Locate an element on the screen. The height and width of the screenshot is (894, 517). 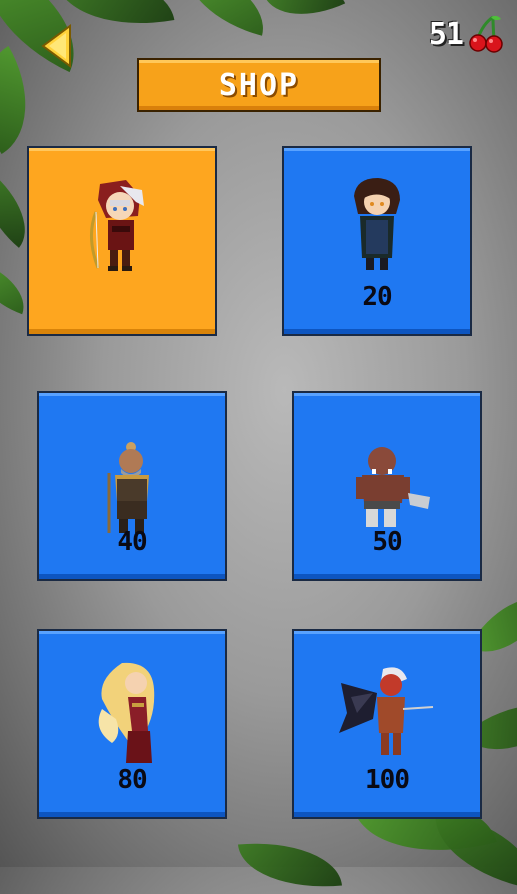
bald-elder-sprite is located at coordinates (128, 487).